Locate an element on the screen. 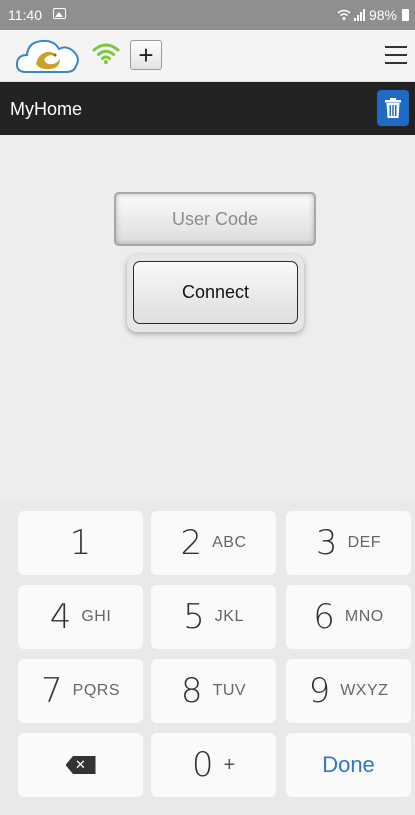 This screenshot has width=415, height=815. cloud-logo-icon is located at coordinates (49, 55).